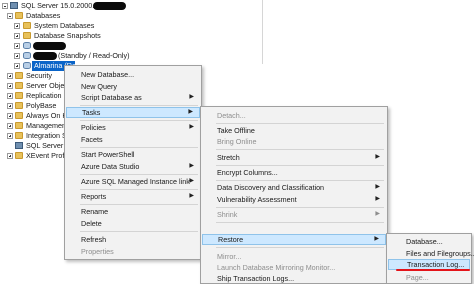 The image size is (474, 284). What do you see at coordinates (67, 35) in the screenshot?
I see `database-snapshots-label: Database Snapshots` at bounding box center [67, 35].